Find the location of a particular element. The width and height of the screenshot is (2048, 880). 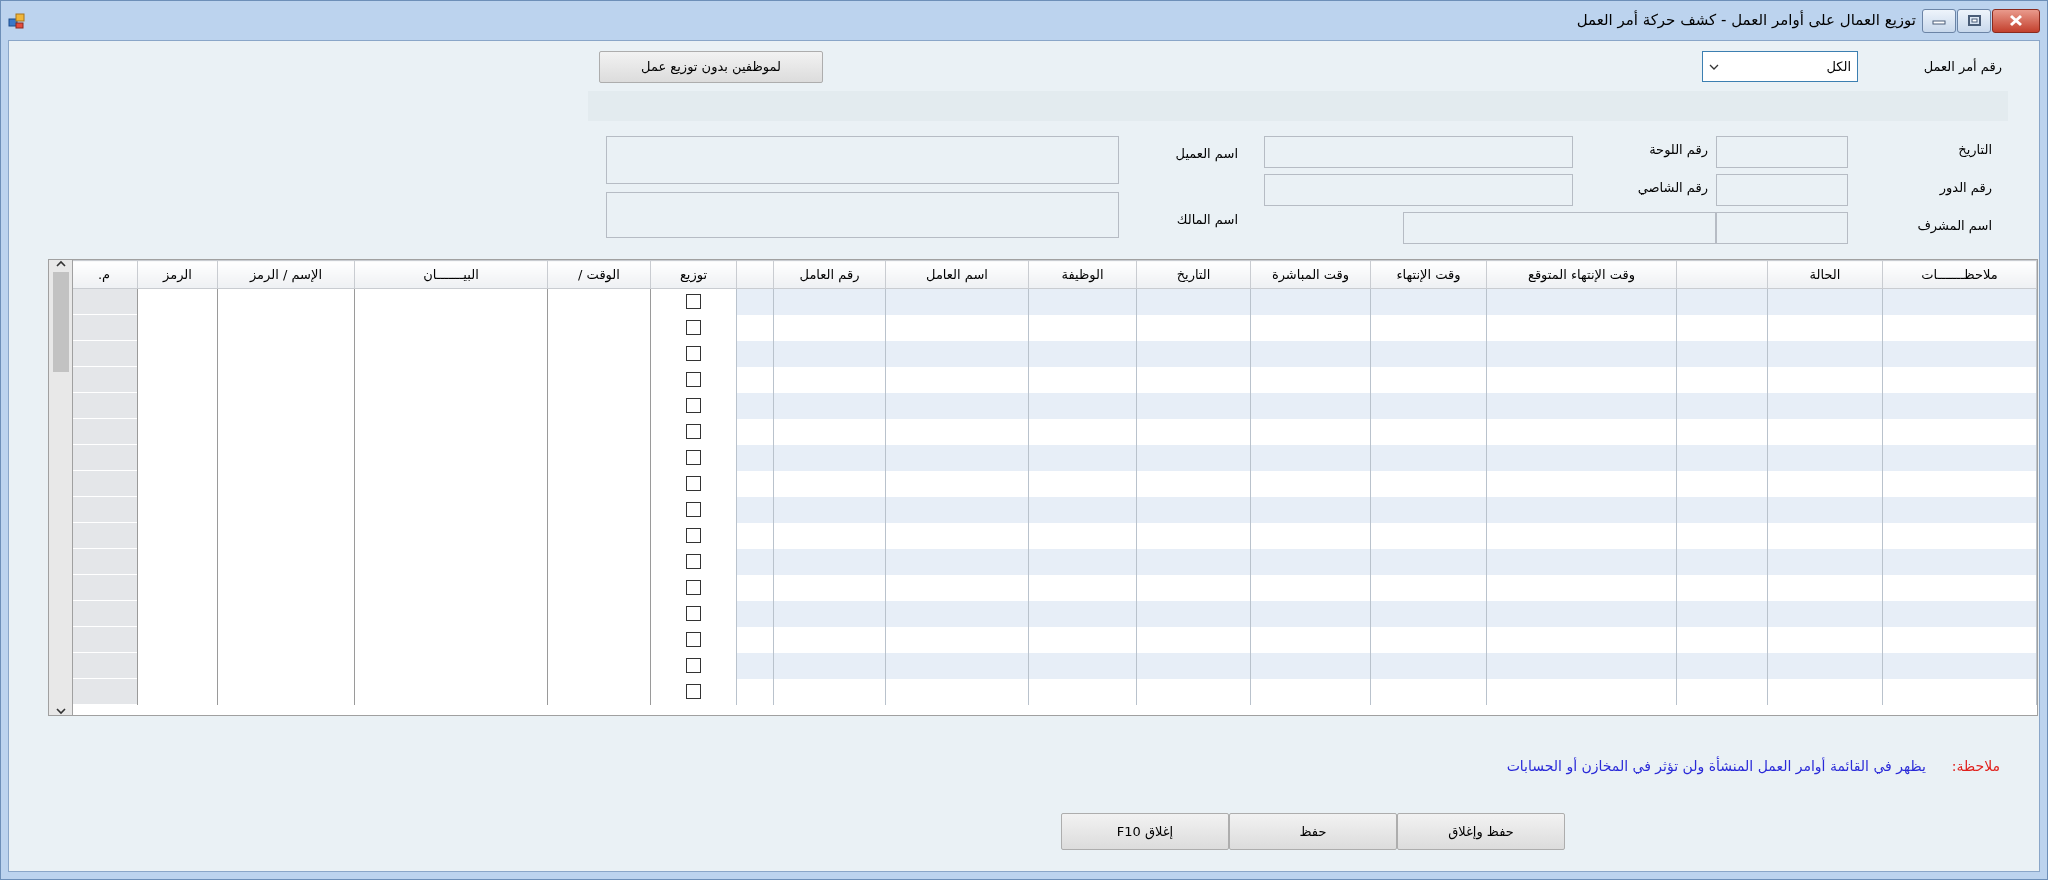

restore-icon is located at coordinates (1974, 20).